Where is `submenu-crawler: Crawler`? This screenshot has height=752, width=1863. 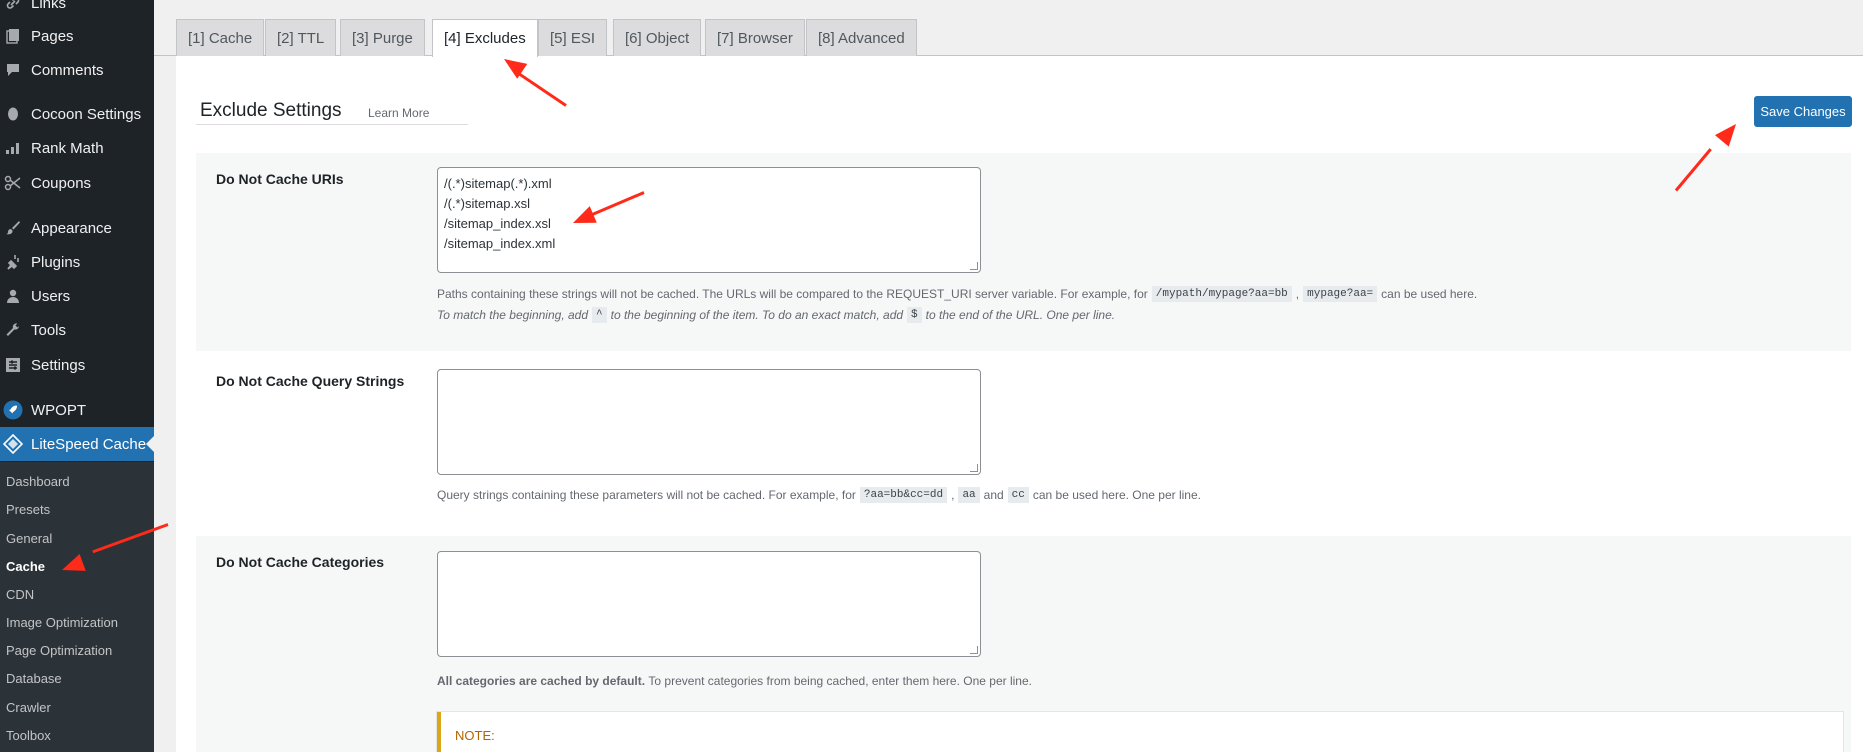
submenu-crawler: Crawler is located at coordinates (28, 707).